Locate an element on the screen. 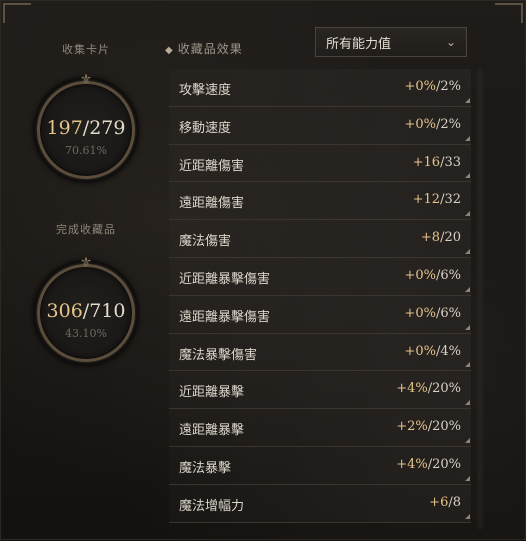 This screenshot has height=541, width=526. stat-row: 移動速度 +0%/2% is located at coordinates (320, 125).